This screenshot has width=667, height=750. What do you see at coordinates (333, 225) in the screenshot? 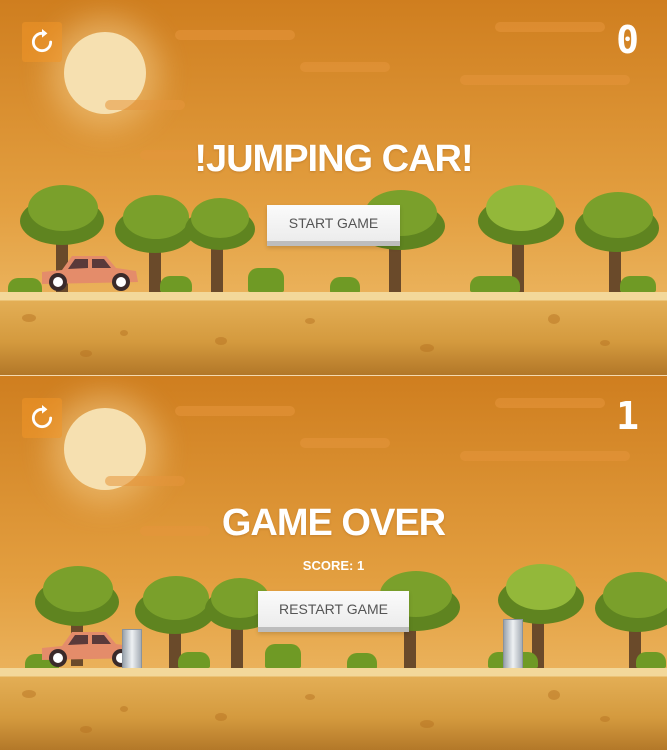
I see `start-game-button: START GAME` at bounding box center [333, 225].